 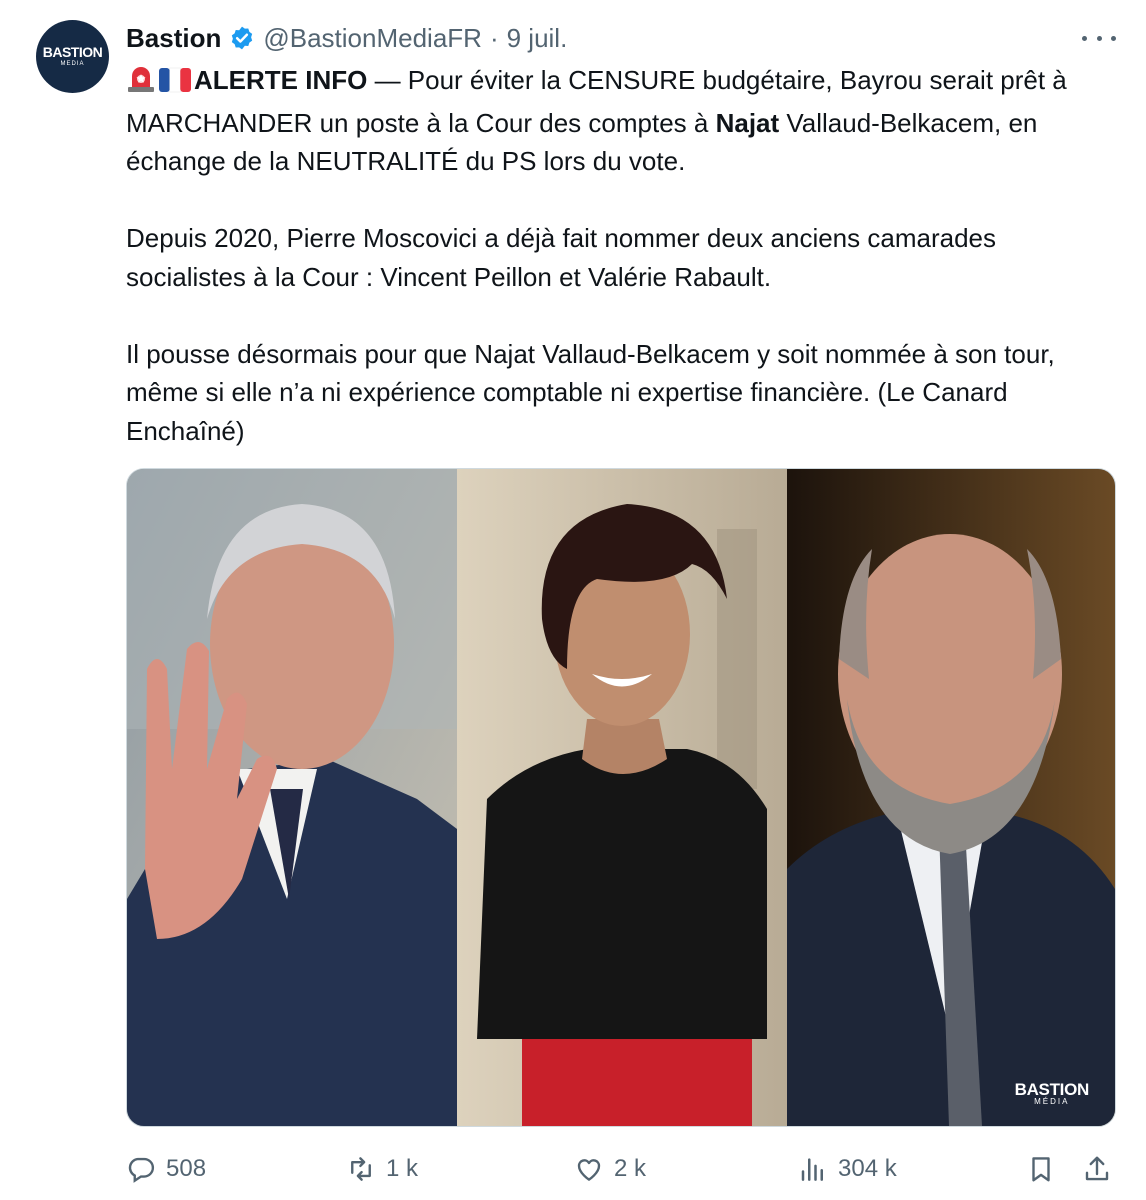 What do you see at coordinates (141, 84) in the screenshot?
I see `rotating-light-icon` at bounding box center [141, 84].